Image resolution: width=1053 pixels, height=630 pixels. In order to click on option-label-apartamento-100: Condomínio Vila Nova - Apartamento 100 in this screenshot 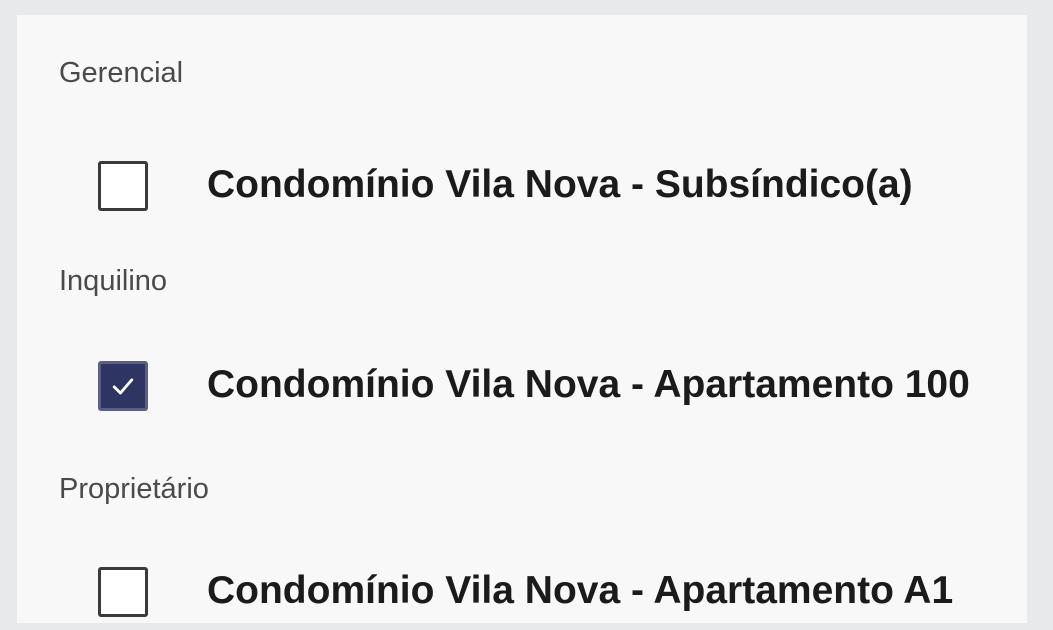, I will do `click(588, 384)`.